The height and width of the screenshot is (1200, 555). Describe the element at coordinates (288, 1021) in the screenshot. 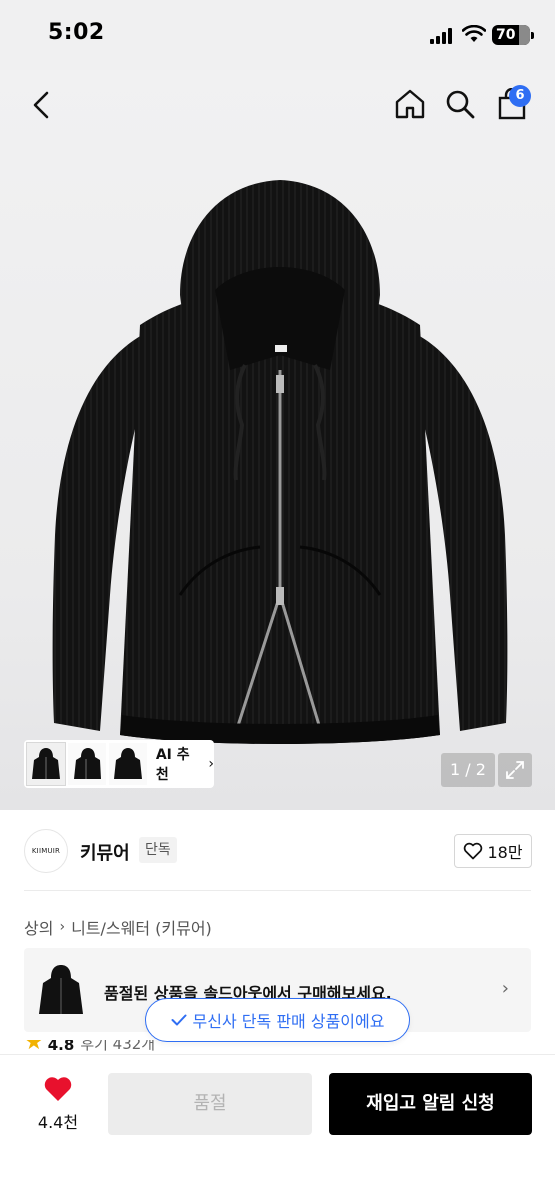

I see `exclusive-notice-text: 무신사 단독 판매 상품이에요` at that location.